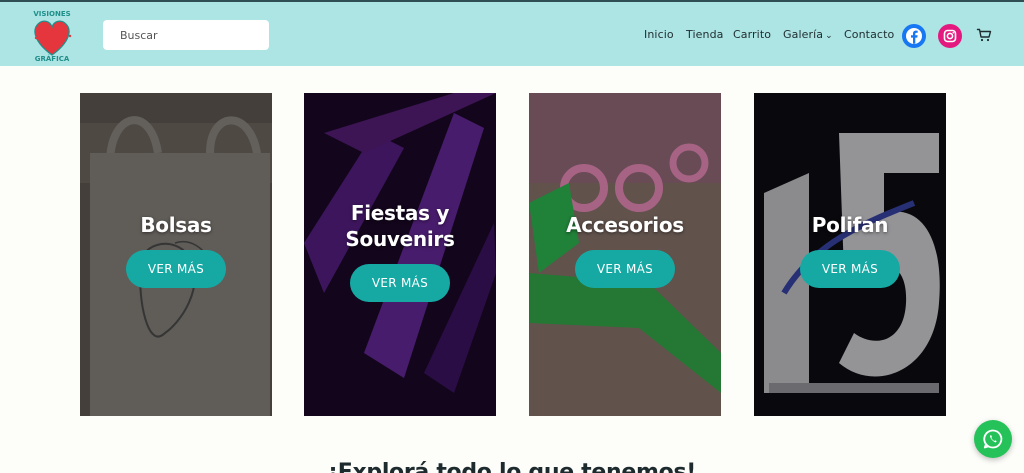  What do you see at coordinates (850, 225) in the screenshot?
I see `card-title: Polifan` at bounding box center [850, 225].